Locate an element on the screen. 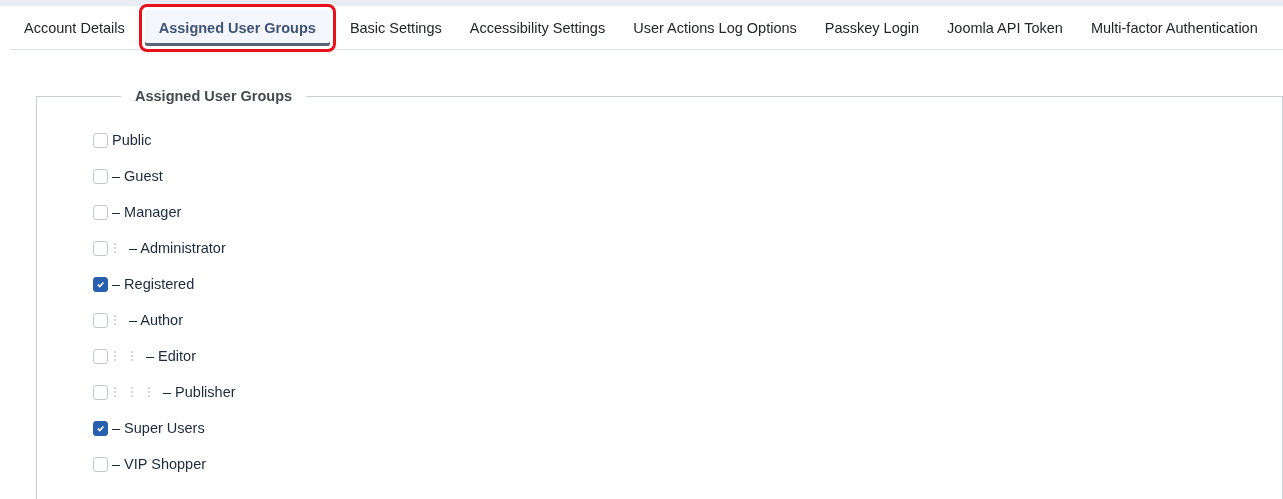 Image resolution: width=1283 pixels, height=499 pixels. group-label: – Publisher is located at coordinates (199, 392).